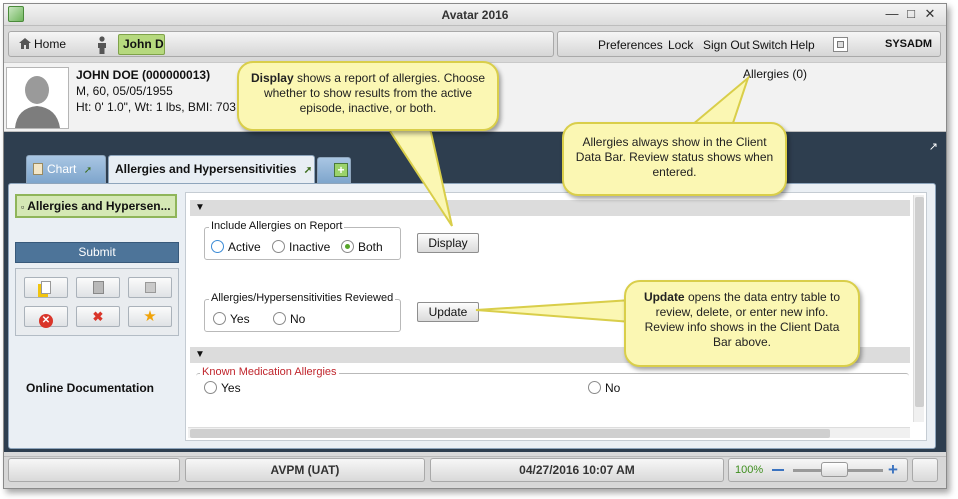 This screenshot has height=499, width=958. I want to click on status-bar: AVPM (UAT) 04/27/2016 10:07 AM 100% +, so click(475, 471).